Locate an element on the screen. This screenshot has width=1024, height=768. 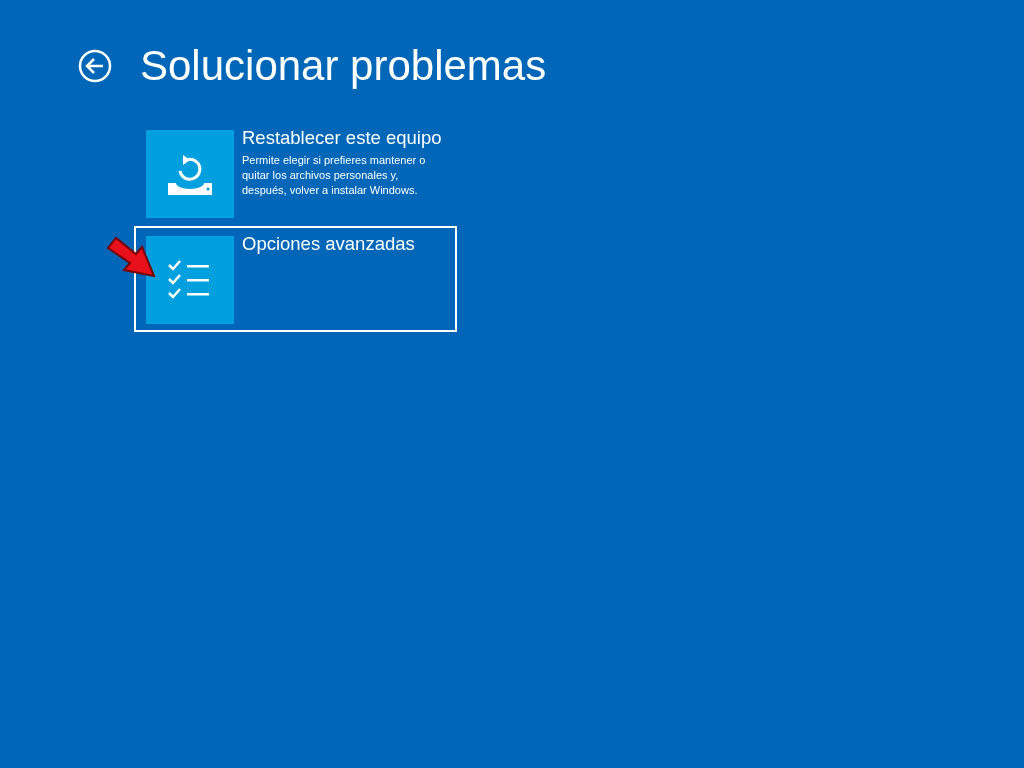
page-title: Solucionar problemas is located at coordinates (343, 66).